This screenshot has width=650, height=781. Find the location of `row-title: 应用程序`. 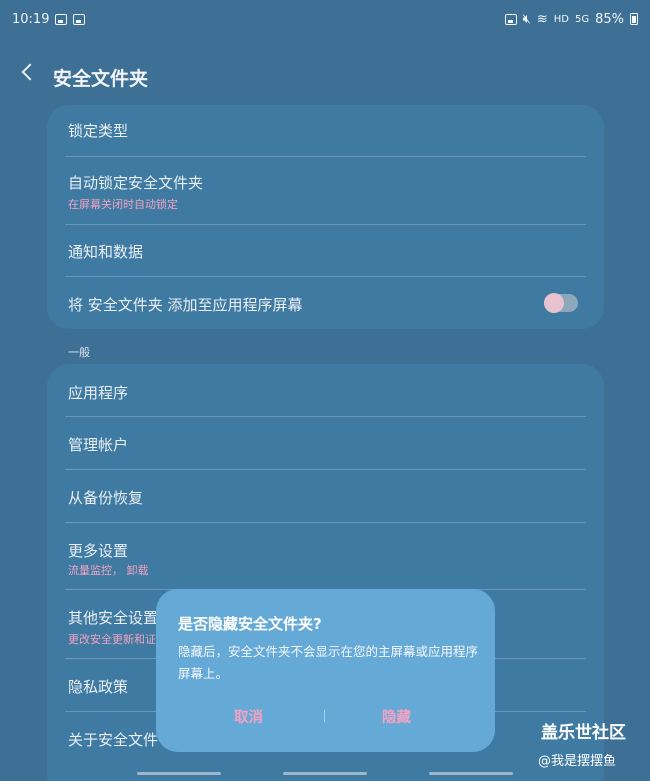

row-title: 应用程序 is located at coordinates (98, 393).